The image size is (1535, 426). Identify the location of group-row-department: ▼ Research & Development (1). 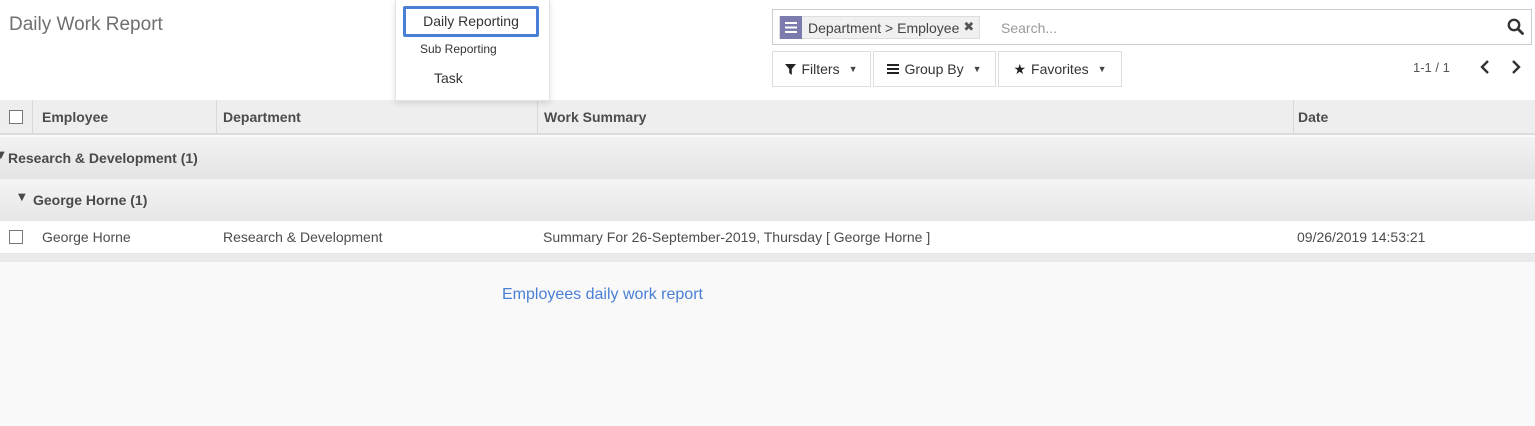
(767, 158).